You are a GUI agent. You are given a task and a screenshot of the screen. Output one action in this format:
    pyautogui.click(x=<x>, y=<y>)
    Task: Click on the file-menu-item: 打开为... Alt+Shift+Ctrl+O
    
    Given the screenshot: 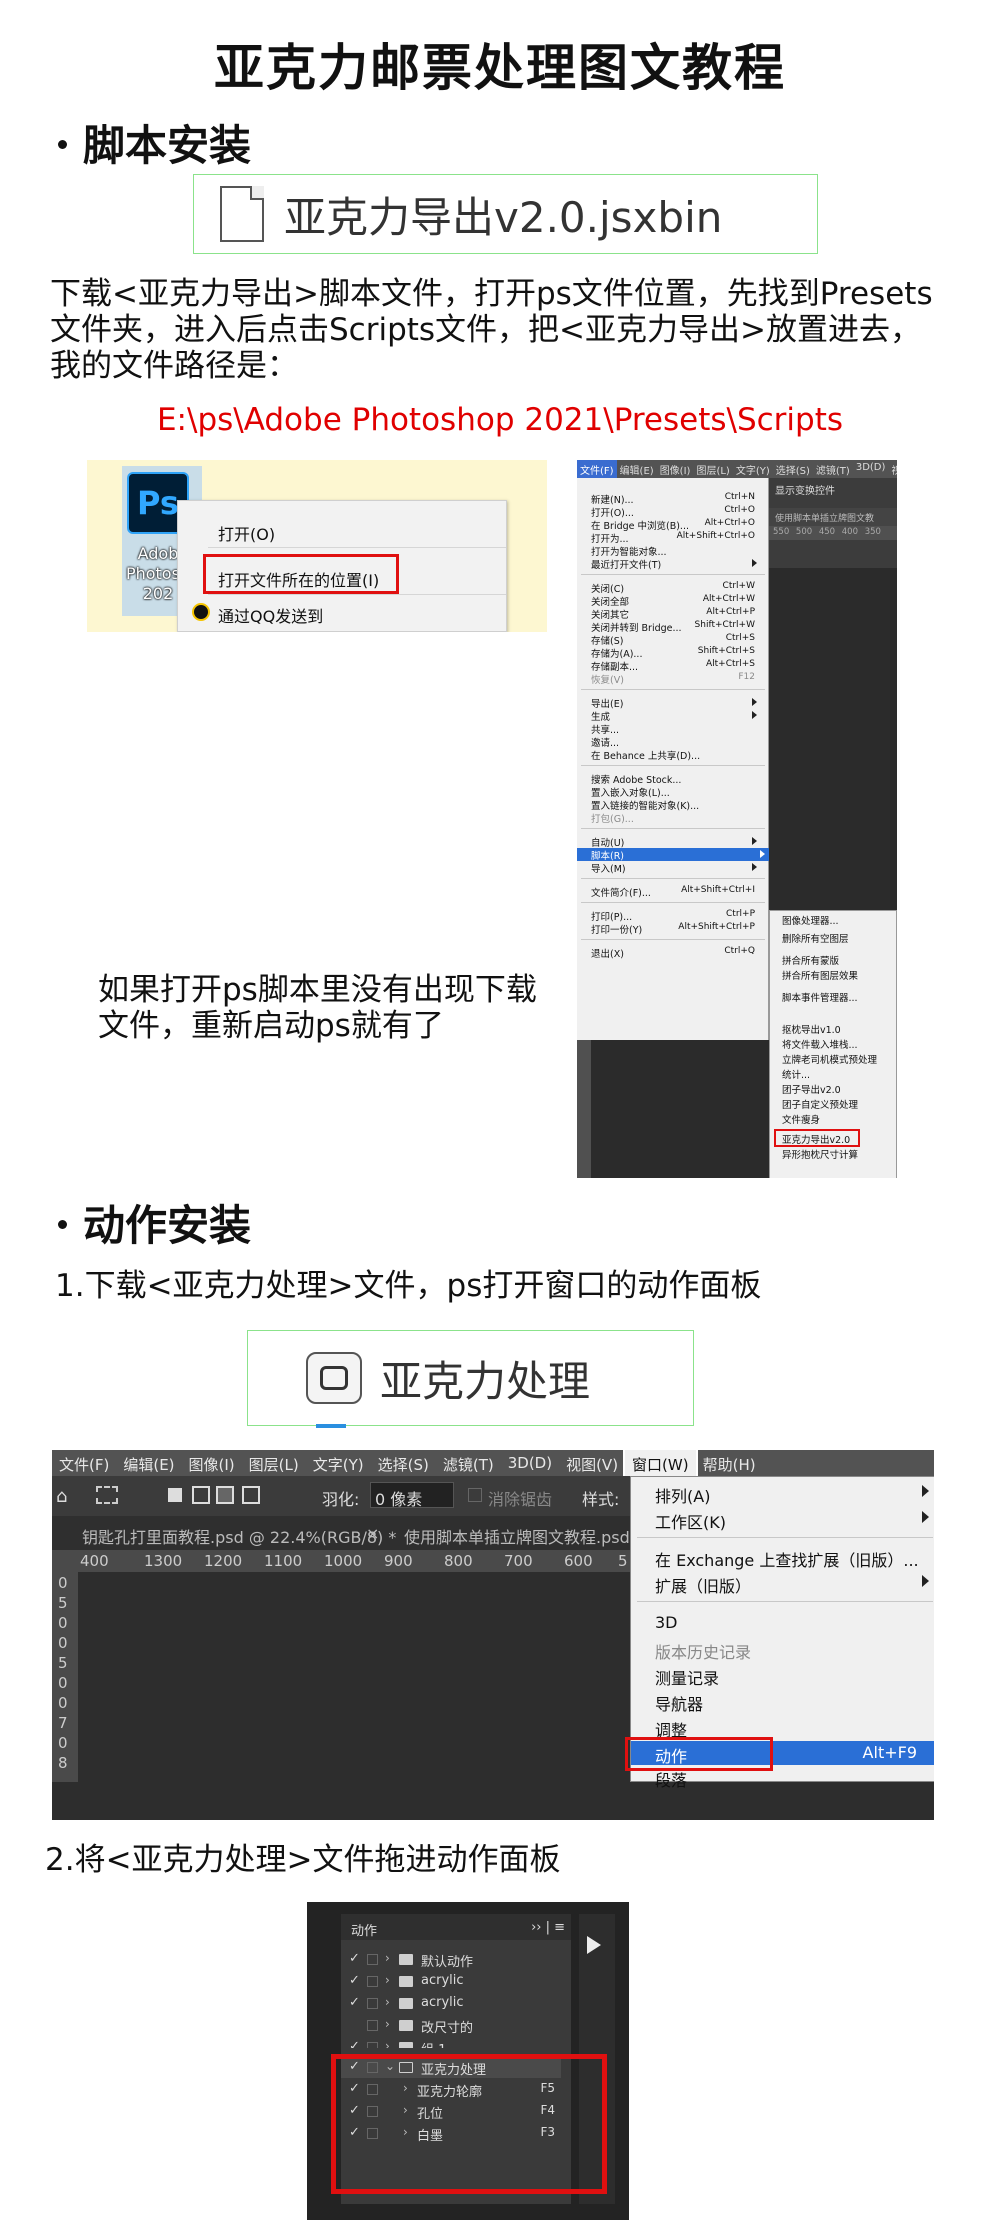 What is the action you would take?
    pyautogui.click(x=676, y=538)
    